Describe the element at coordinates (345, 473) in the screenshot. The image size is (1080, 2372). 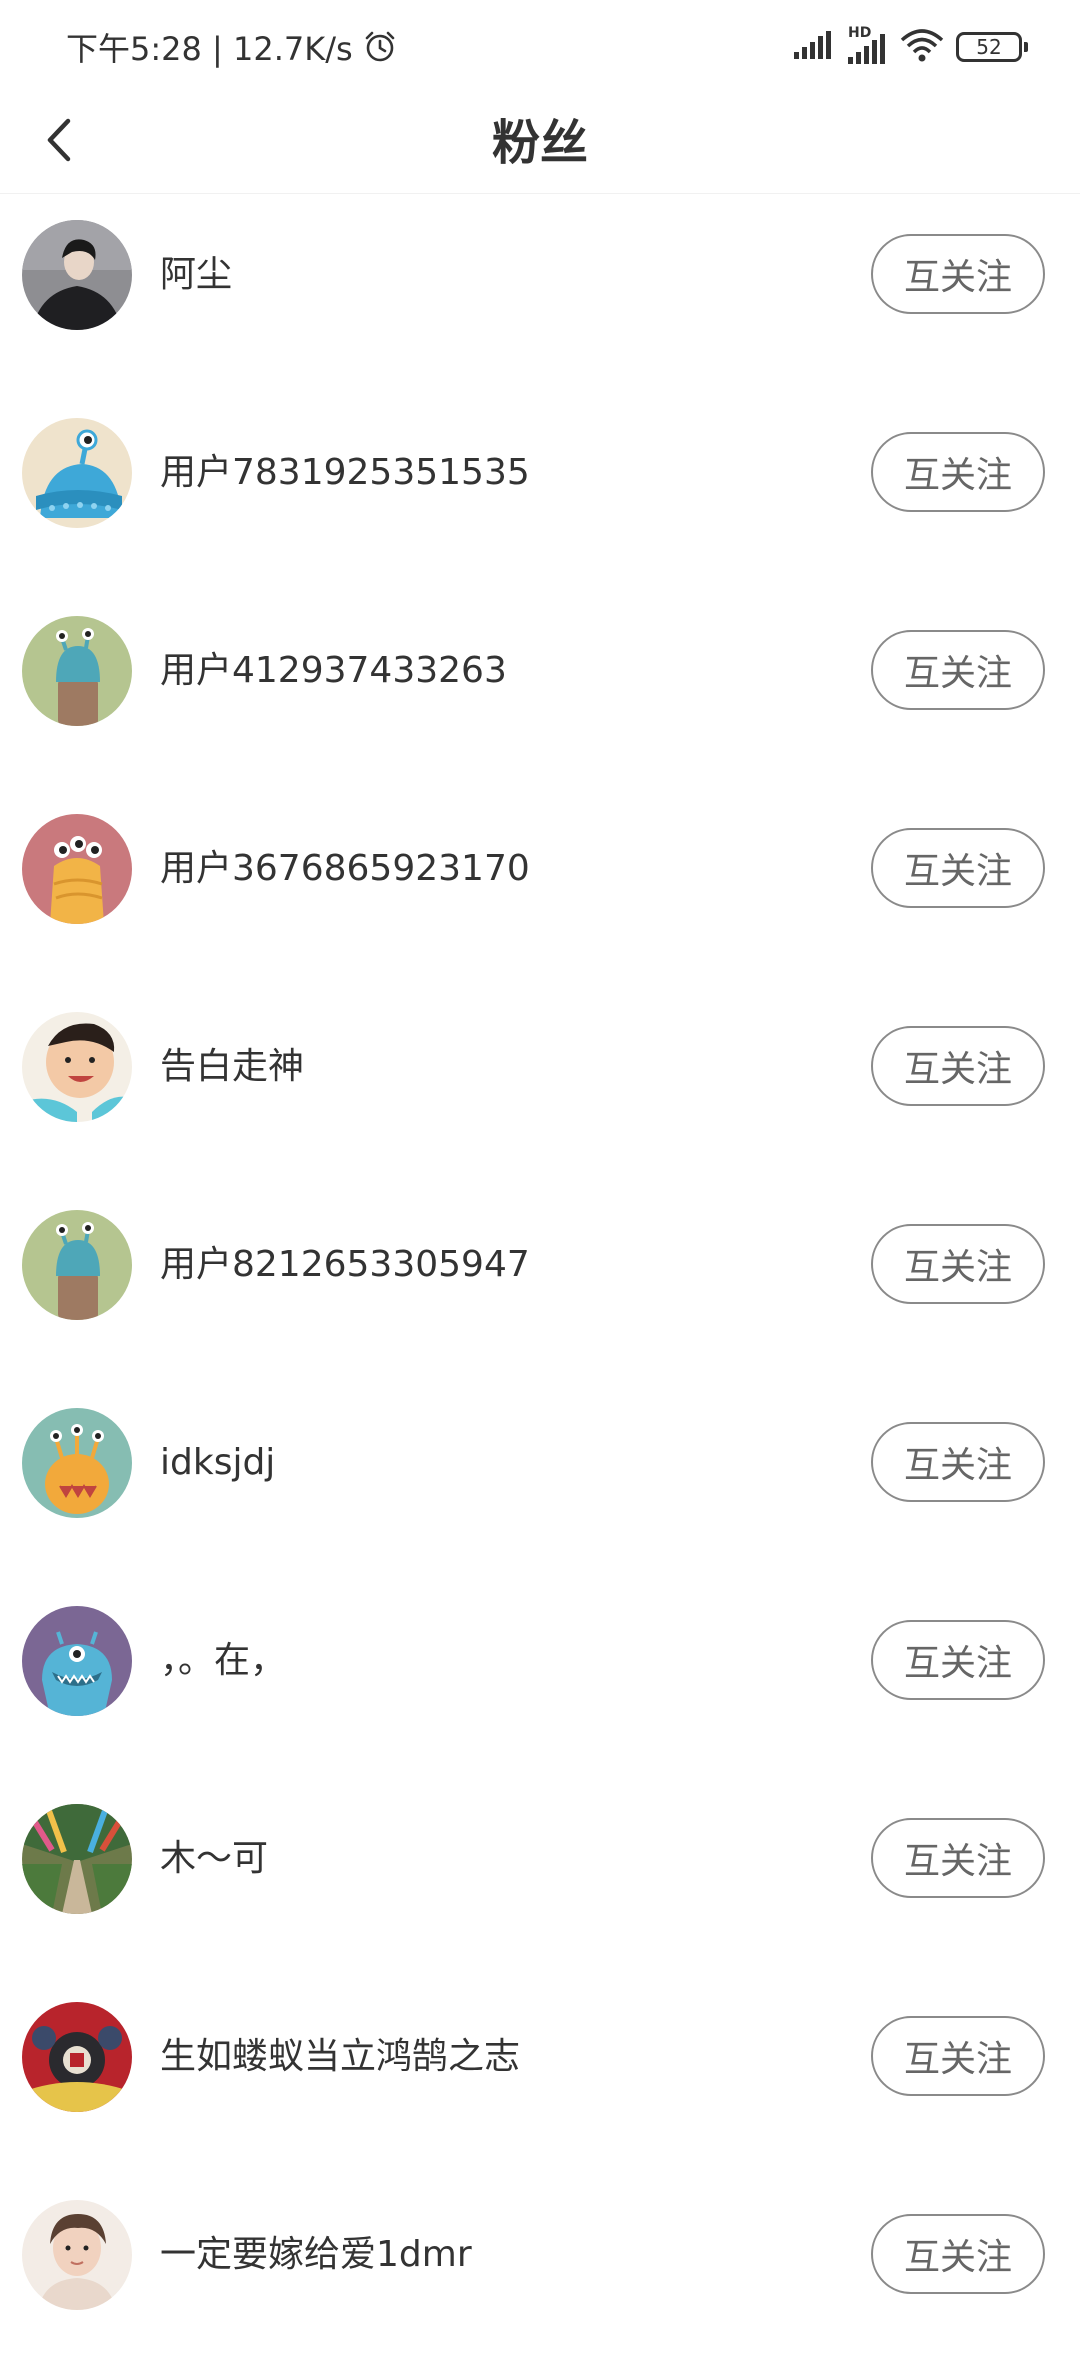
I see `fan-name: 用户7831925351535` at that location.